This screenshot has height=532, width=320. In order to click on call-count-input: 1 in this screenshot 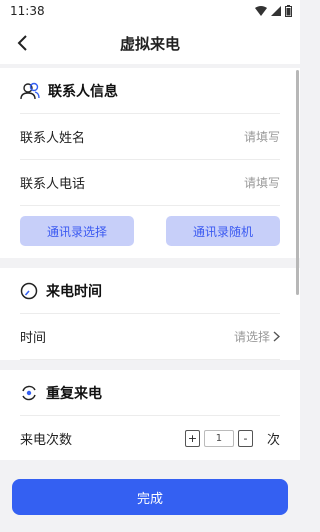, I will do `click(218, 438)`.